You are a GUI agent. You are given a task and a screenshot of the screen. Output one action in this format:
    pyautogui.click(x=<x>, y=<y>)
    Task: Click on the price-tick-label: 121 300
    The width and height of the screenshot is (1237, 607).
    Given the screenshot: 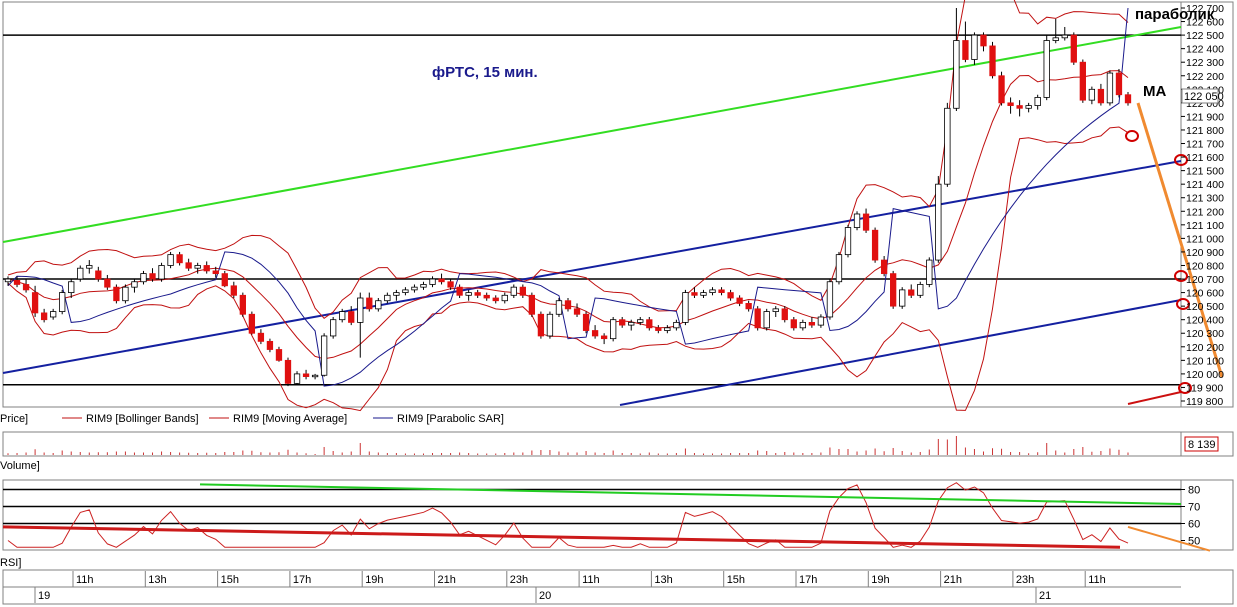 What is the action you would take?
    pyautogui.click(x=1205, y=199)
    